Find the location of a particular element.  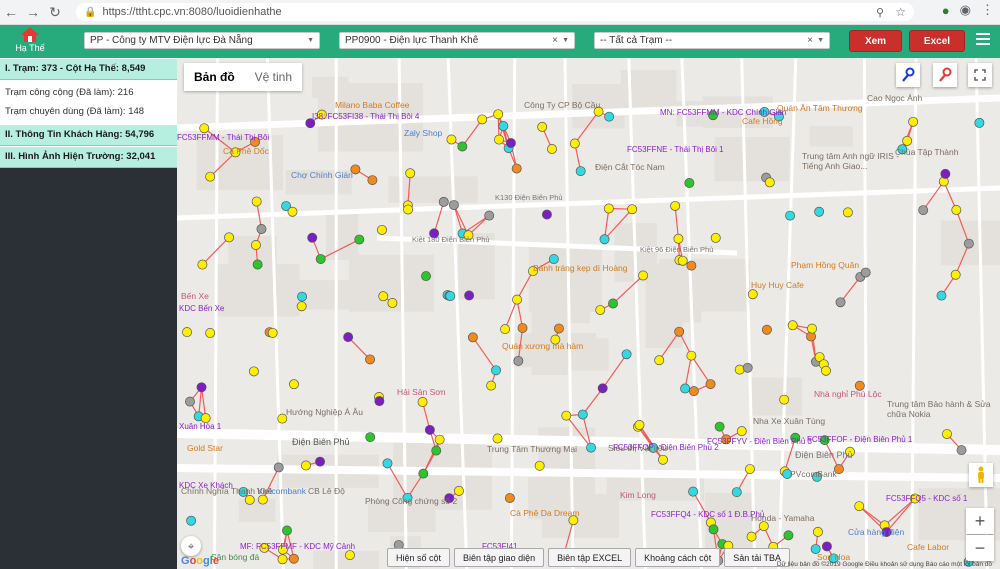

zoom-out-button: − is located at coordinates (980, 548).